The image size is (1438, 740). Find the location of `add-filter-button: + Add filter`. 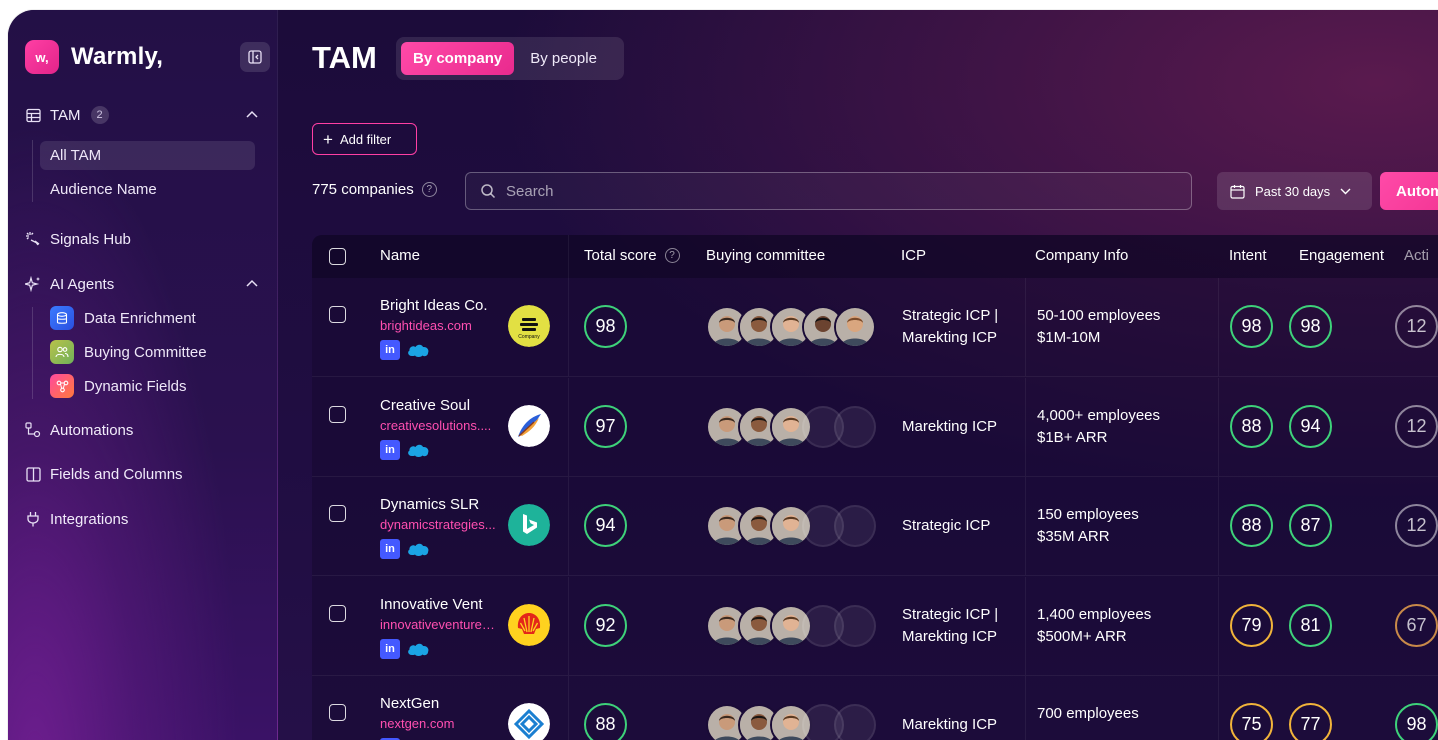

add-filter-button: + Add filter is located at coordinates (364, 139).